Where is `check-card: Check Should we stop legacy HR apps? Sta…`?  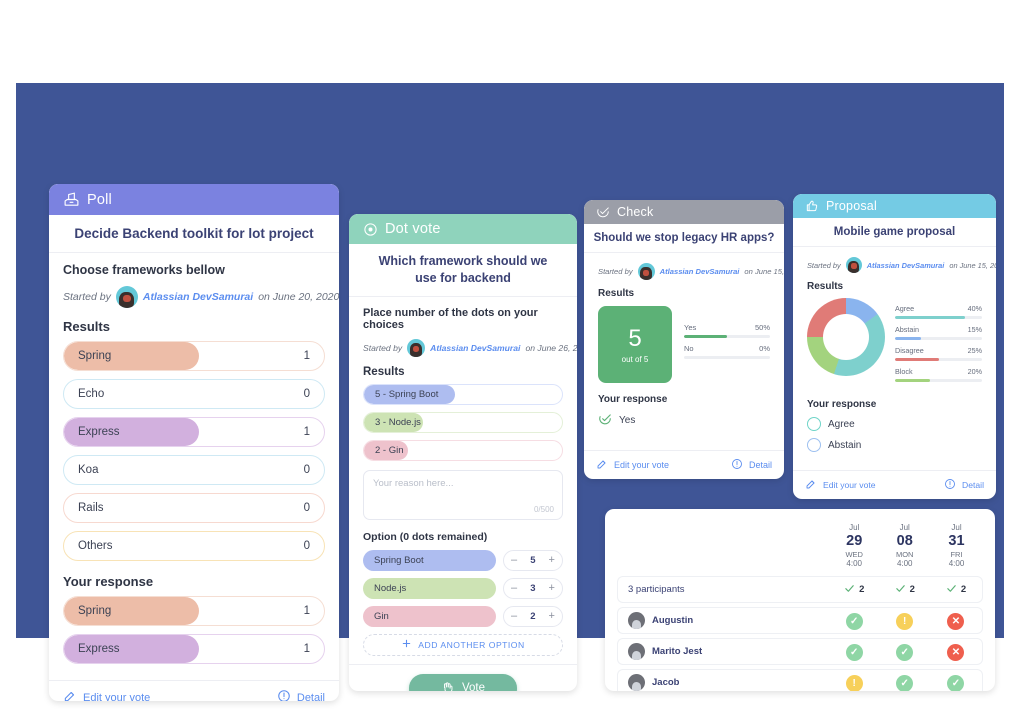
check-card: Check Should we stop legacy HR apps? Sta… is located at coordinates (684, 339).